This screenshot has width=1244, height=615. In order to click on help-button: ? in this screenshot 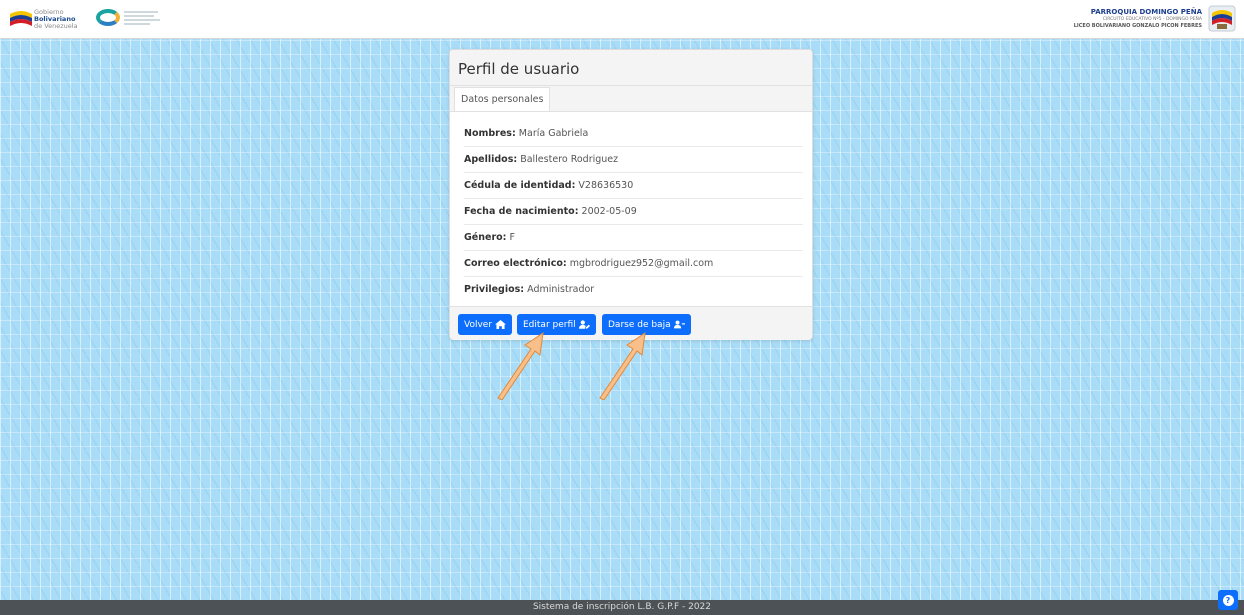, I will do `click(1228, 600)`.